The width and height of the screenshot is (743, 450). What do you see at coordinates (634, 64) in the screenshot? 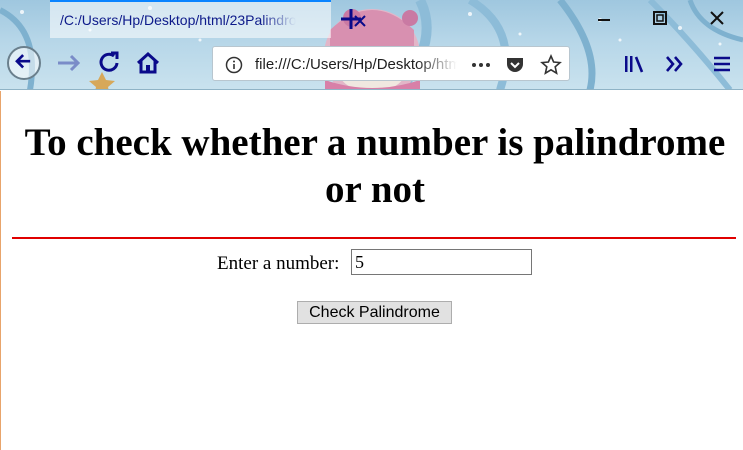
I see `library-icon` at bounding box center [634, 64].